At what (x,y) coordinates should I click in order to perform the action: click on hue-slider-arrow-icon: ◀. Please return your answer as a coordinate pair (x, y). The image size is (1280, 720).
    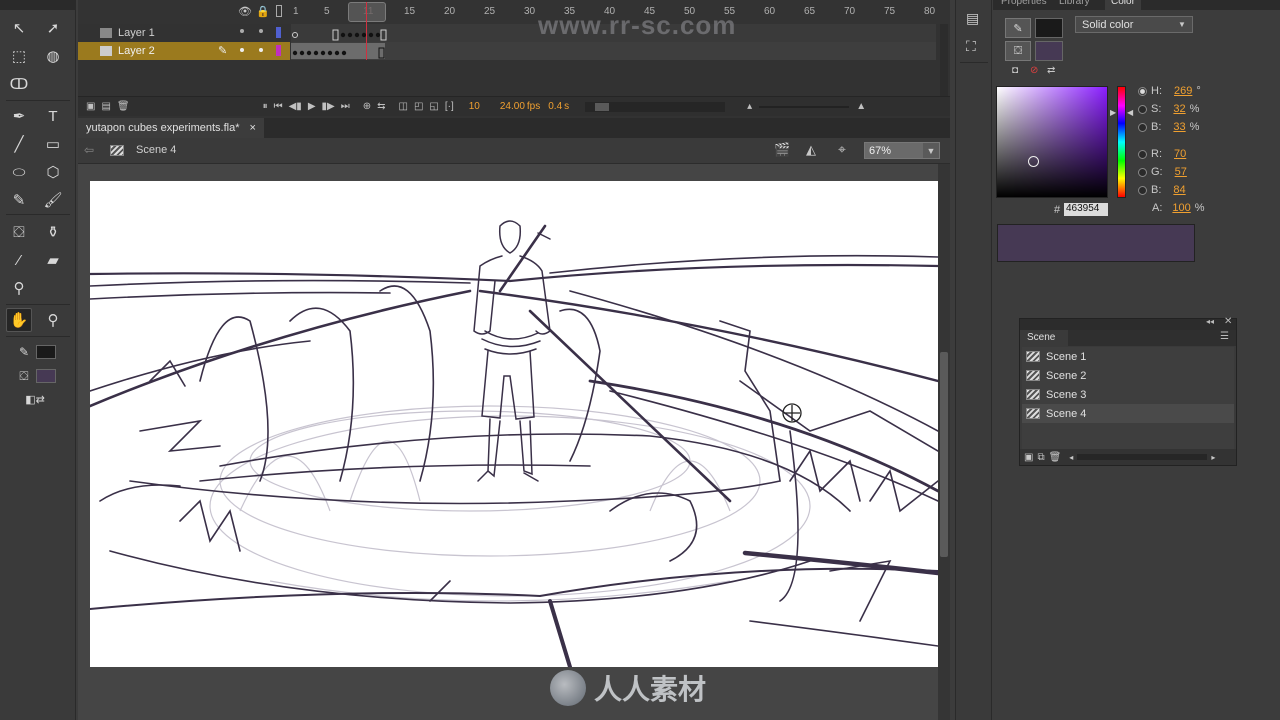
    Looking at the image, I should click on (1130, 112).